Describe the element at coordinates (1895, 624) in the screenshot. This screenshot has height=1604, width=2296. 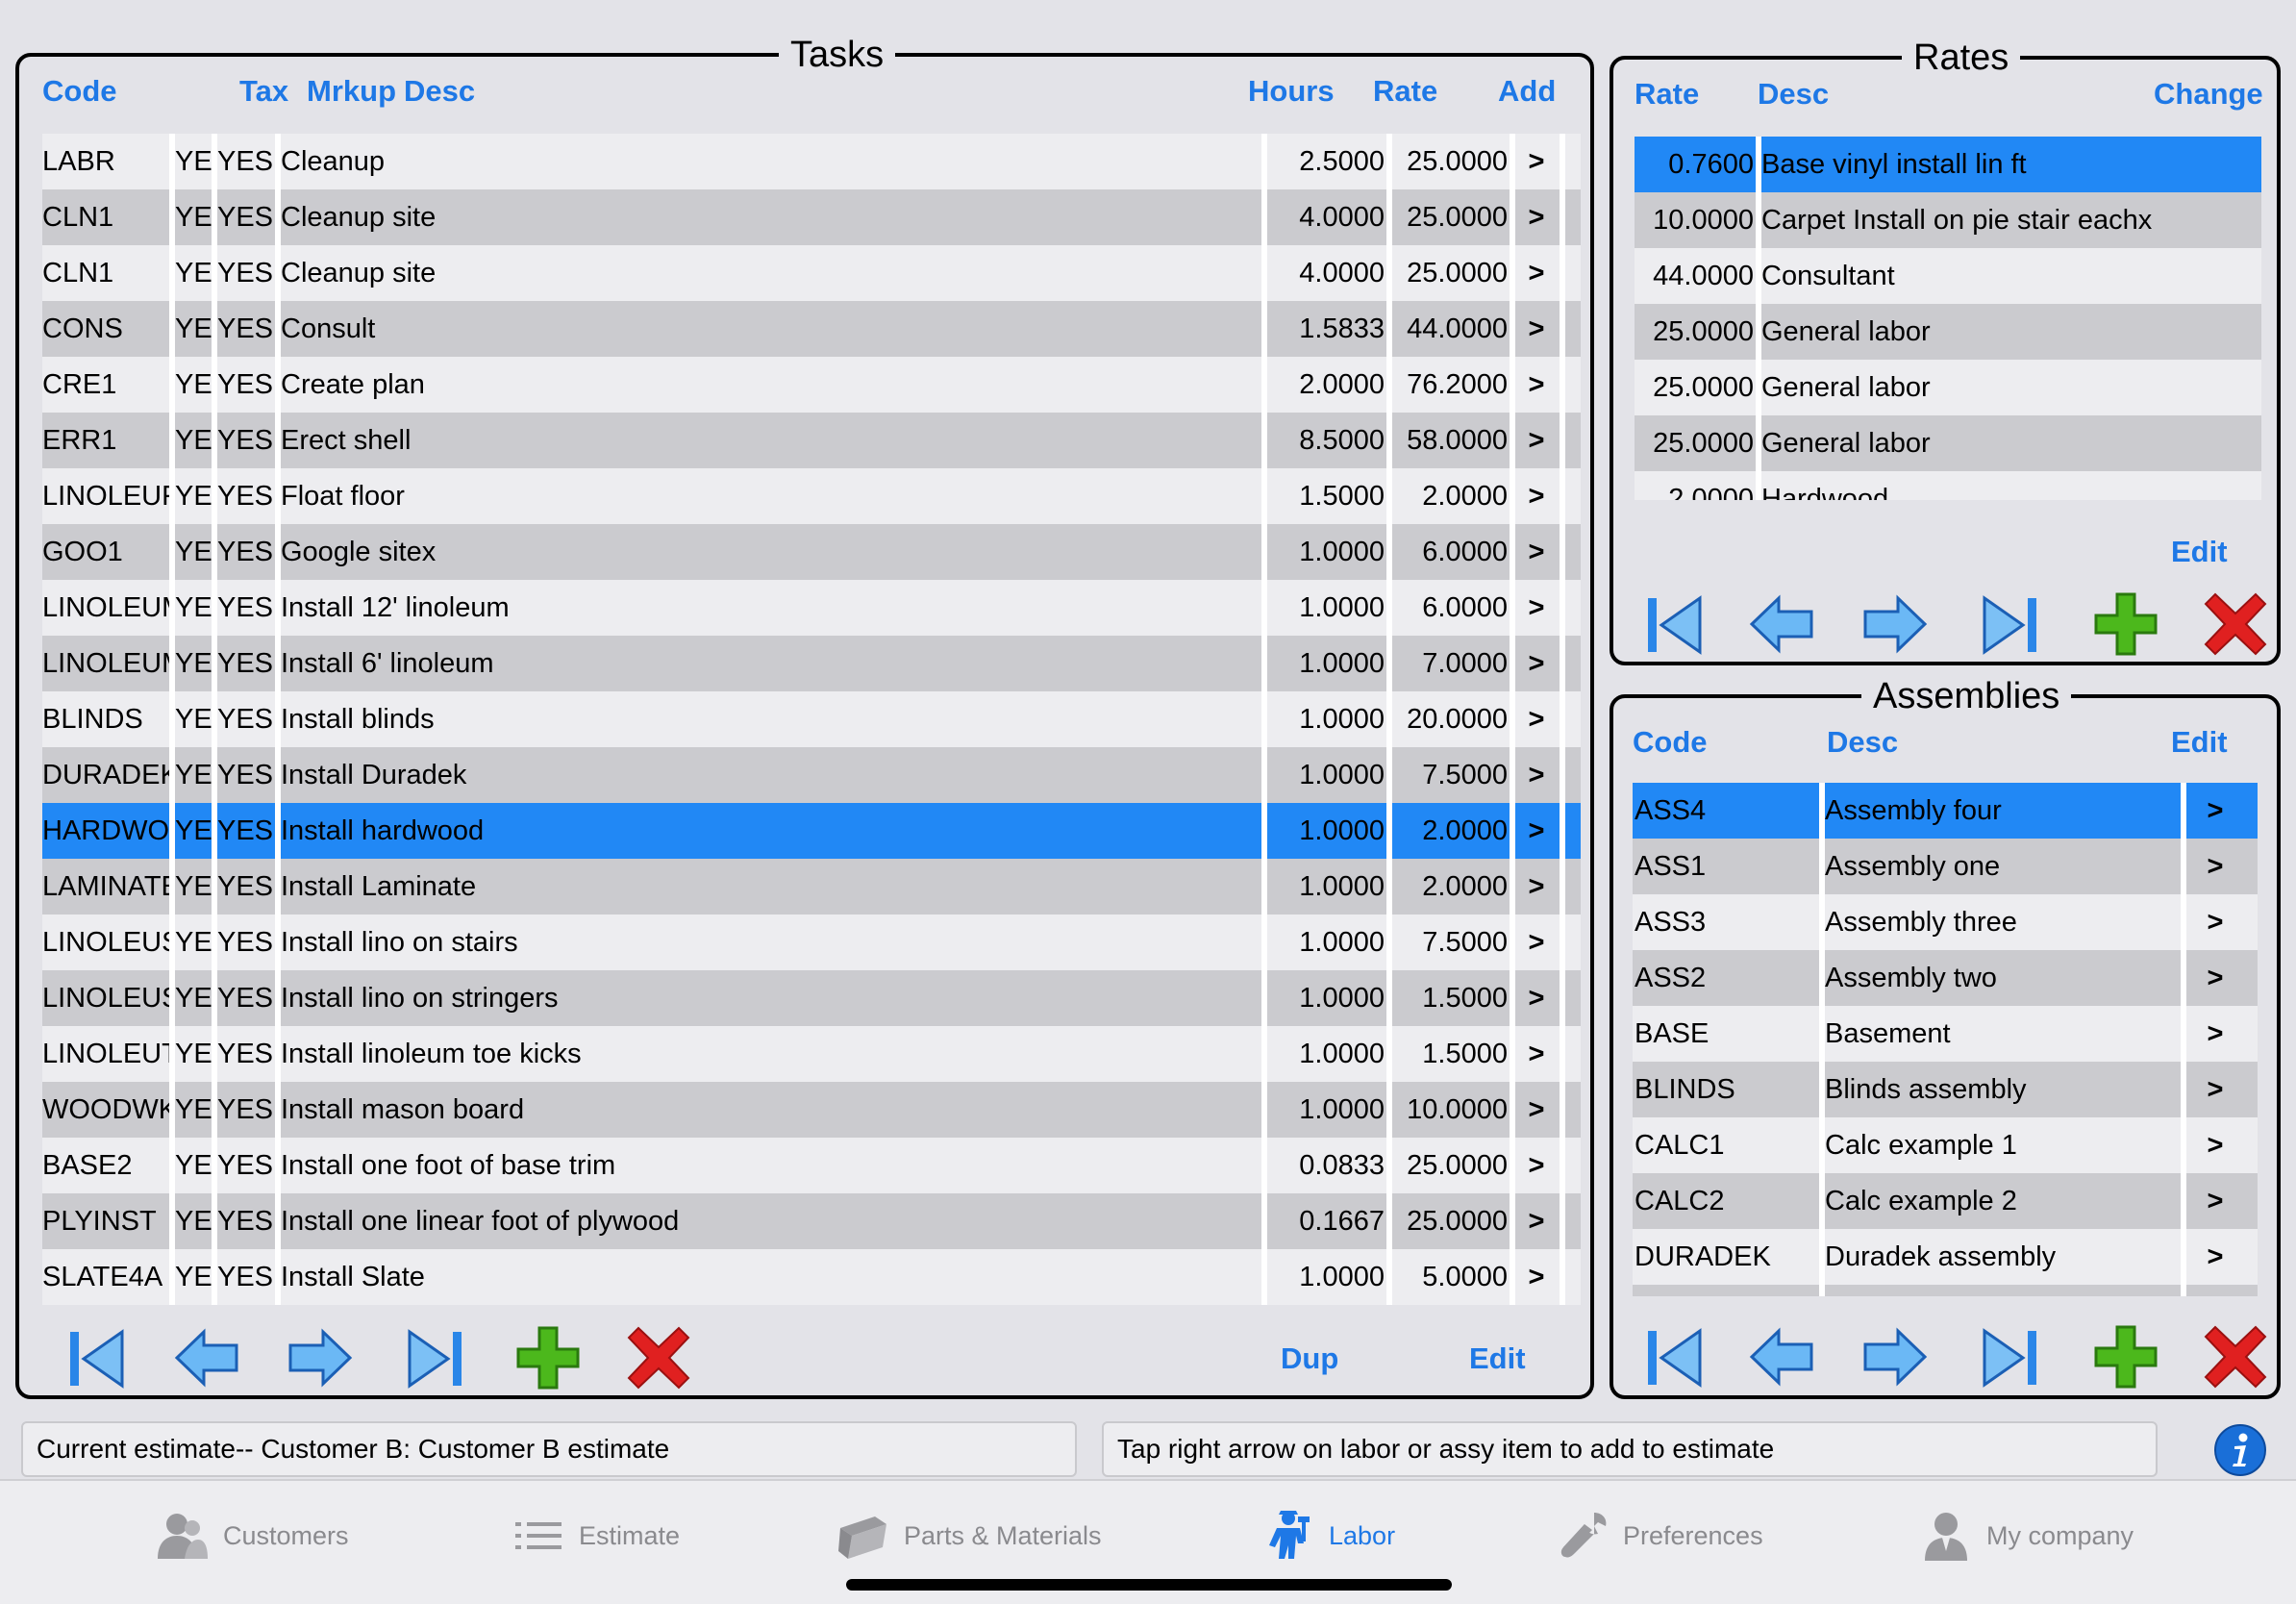
I see `rates-next-button` at that location.